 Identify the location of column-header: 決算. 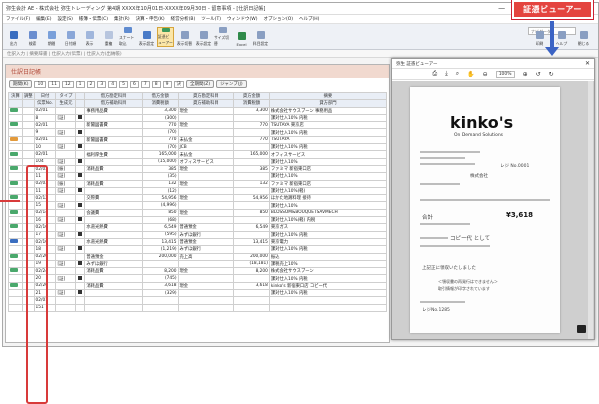
(15, 96).